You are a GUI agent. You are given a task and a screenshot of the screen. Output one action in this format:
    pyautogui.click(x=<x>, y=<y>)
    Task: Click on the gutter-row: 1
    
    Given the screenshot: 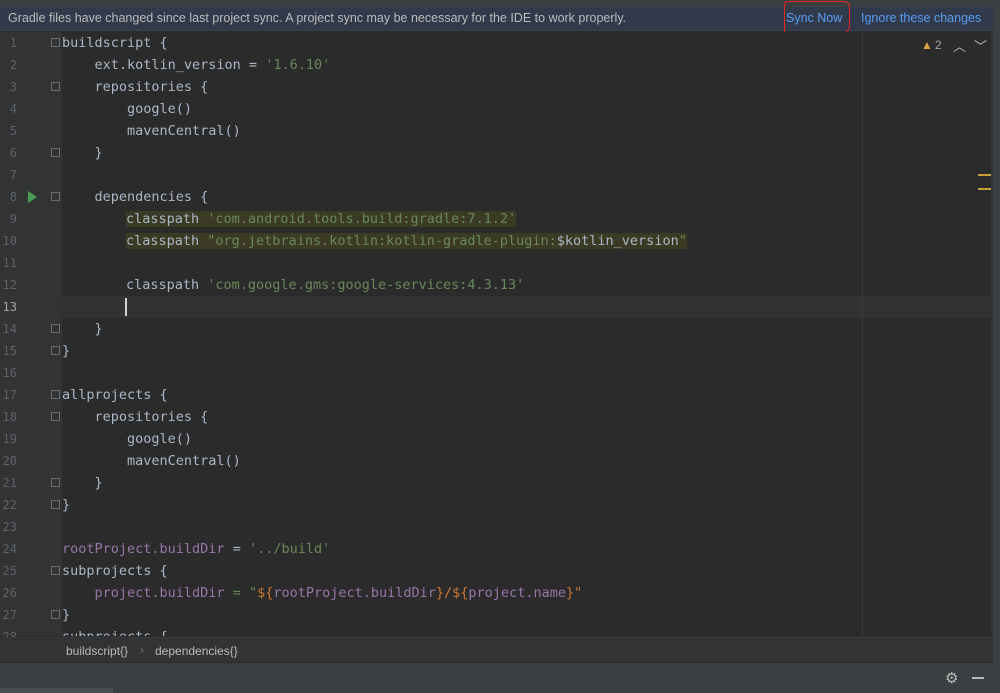 What is the action you would take?
    pyautogui.click(x=31, y=43)
    